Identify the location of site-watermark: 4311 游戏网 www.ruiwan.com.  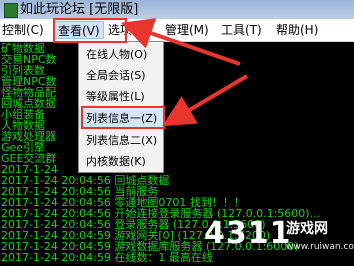
(279, 237).